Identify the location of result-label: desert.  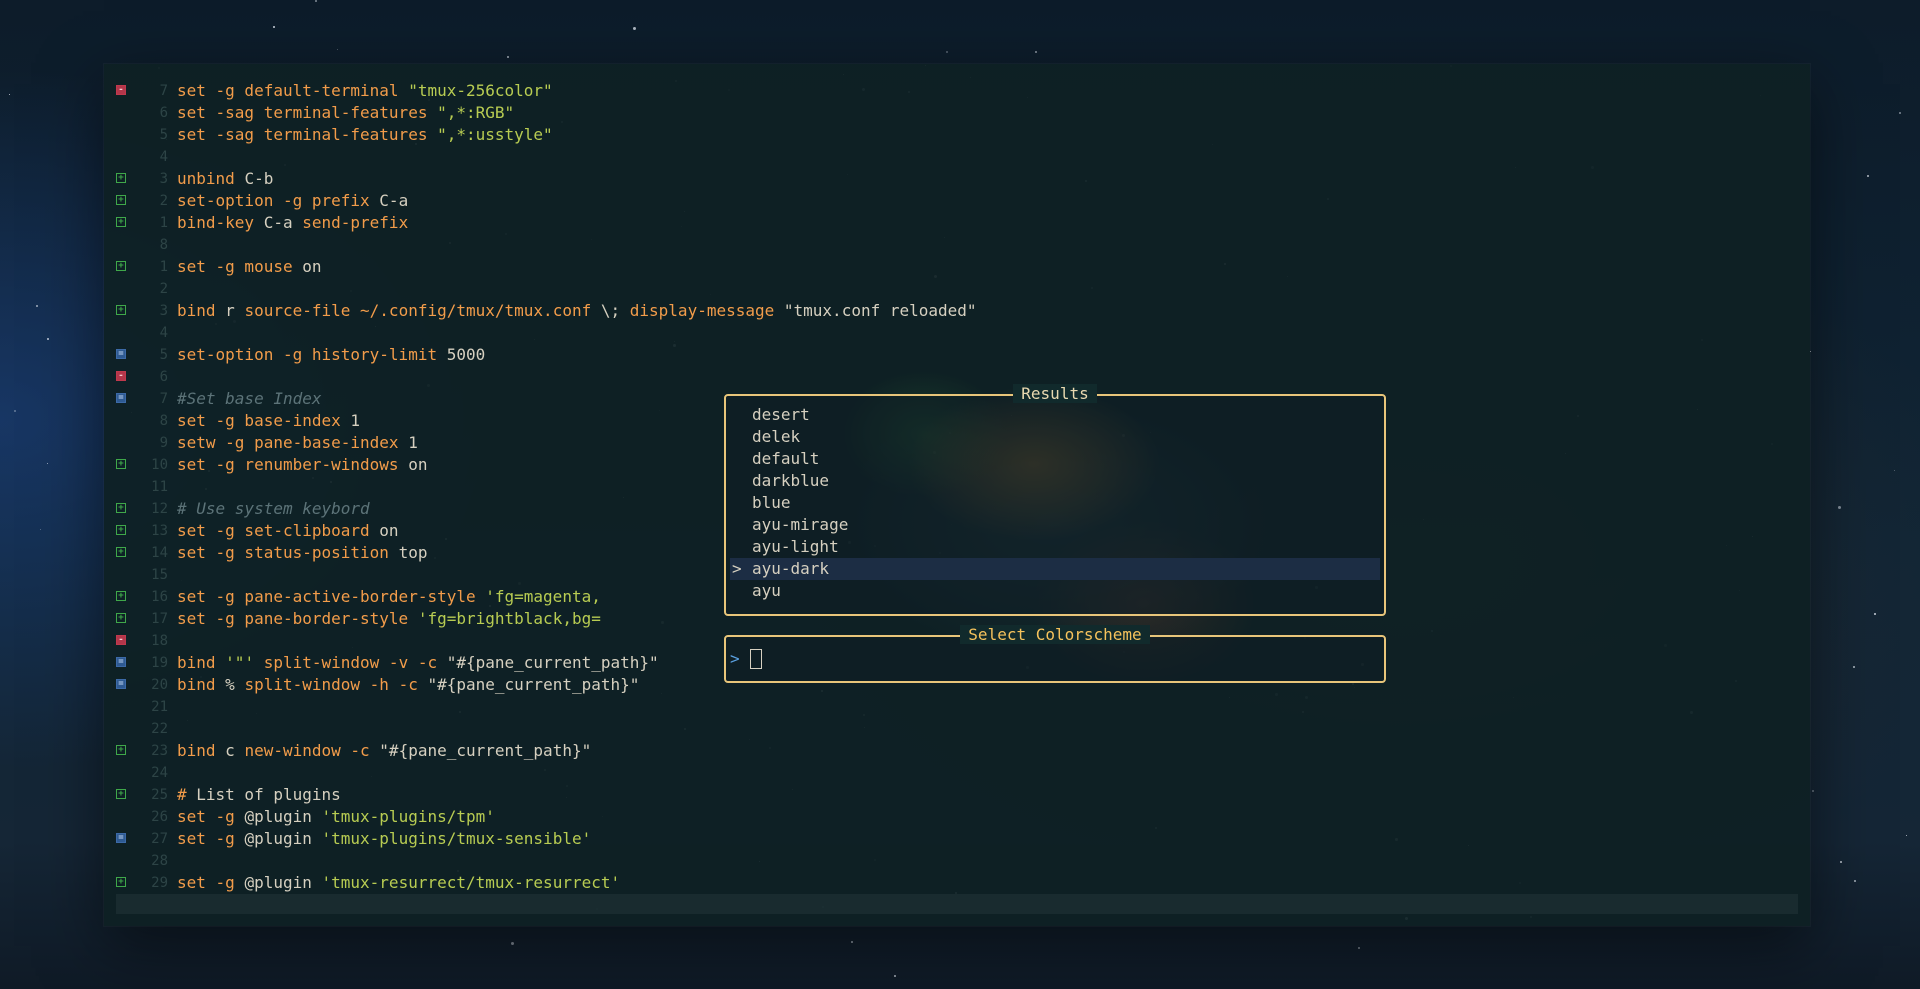
(781, 414).